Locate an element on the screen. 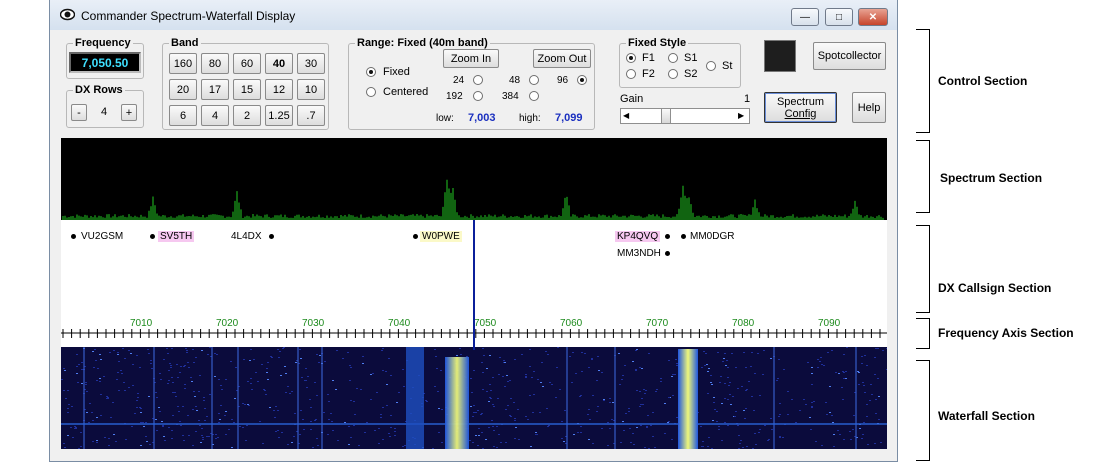 Image resolution: width=1112 pixels, height=462 pixels. dx-rows-decrease-button: - is located at coordinates (79, 112).